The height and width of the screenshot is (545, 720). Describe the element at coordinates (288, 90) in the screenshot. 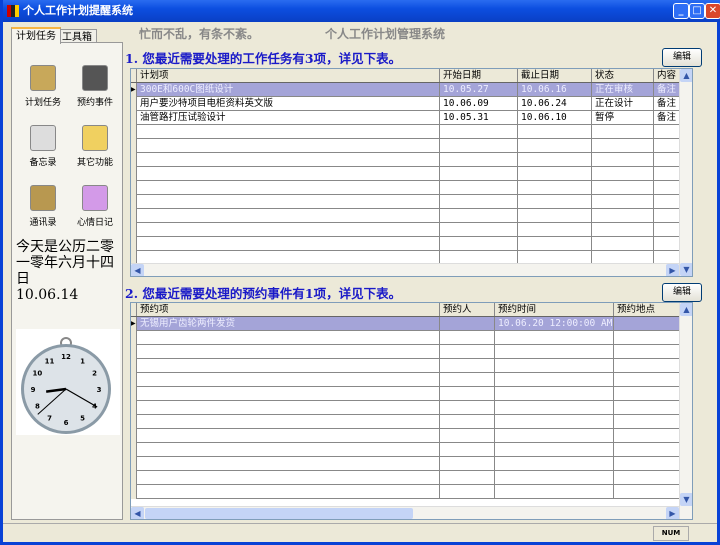

I see `table-cell: 300E和600C图纸设计` at that location.